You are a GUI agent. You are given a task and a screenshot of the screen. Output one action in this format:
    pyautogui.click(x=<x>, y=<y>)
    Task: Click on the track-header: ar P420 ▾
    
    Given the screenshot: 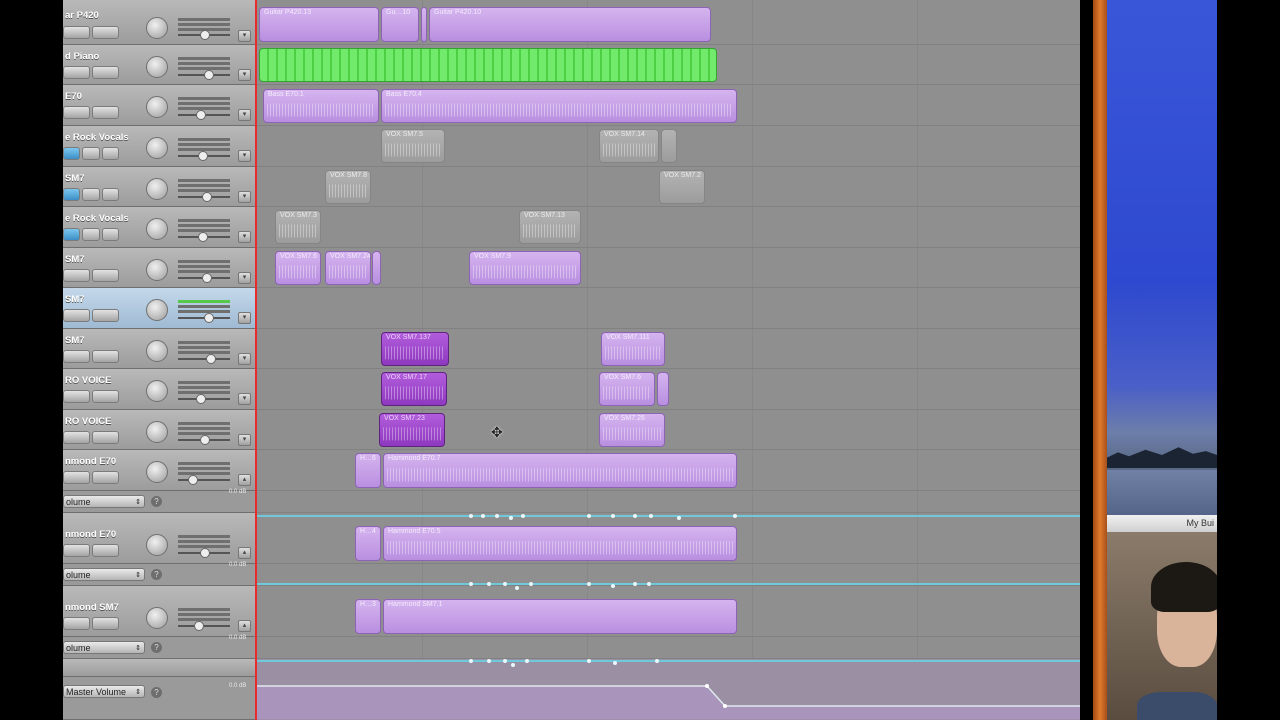 What is the action you would take?
    pyautogui.click(x=159, y=22)
    